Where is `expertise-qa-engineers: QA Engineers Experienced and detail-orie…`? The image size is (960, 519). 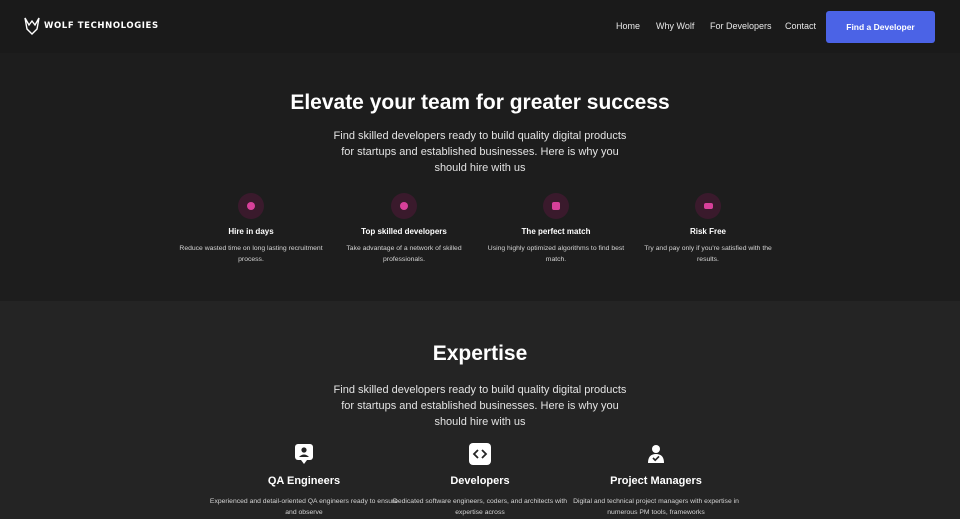 expertise-qa-engineers: QA Engineers Experienced and detail-orie… is located at coordinates (304, 480).